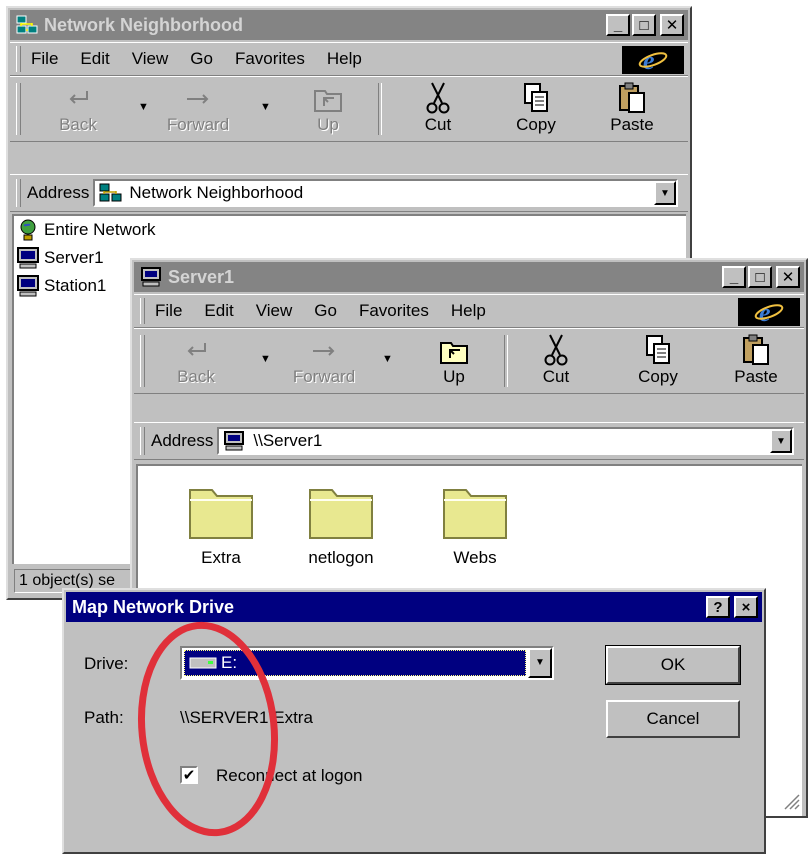 The width and height of the screenshot is (809, 858). I want to click on drive-label: Drive:, so click(106, 663).